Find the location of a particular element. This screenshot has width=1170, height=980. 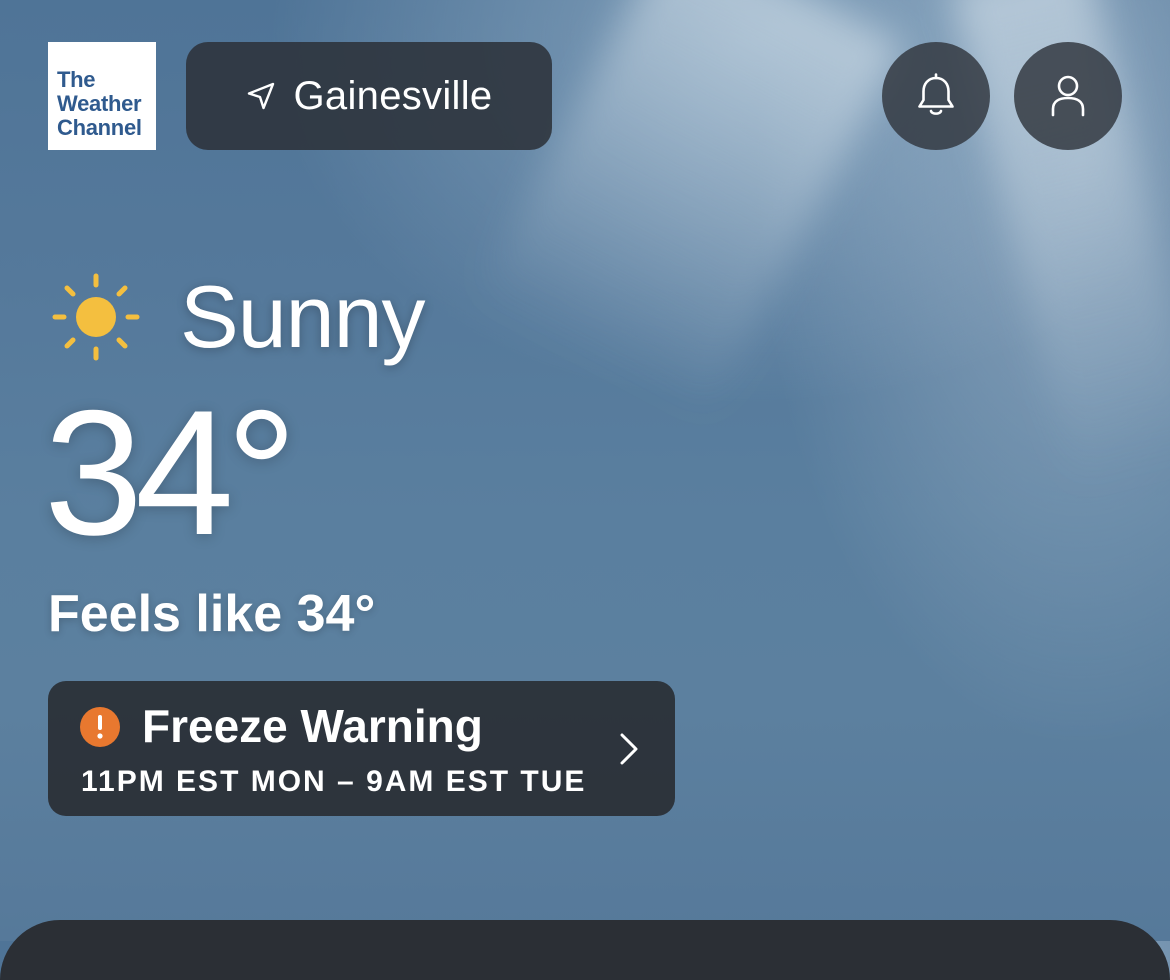

logo-line: The is located at coordinates (76, 79).